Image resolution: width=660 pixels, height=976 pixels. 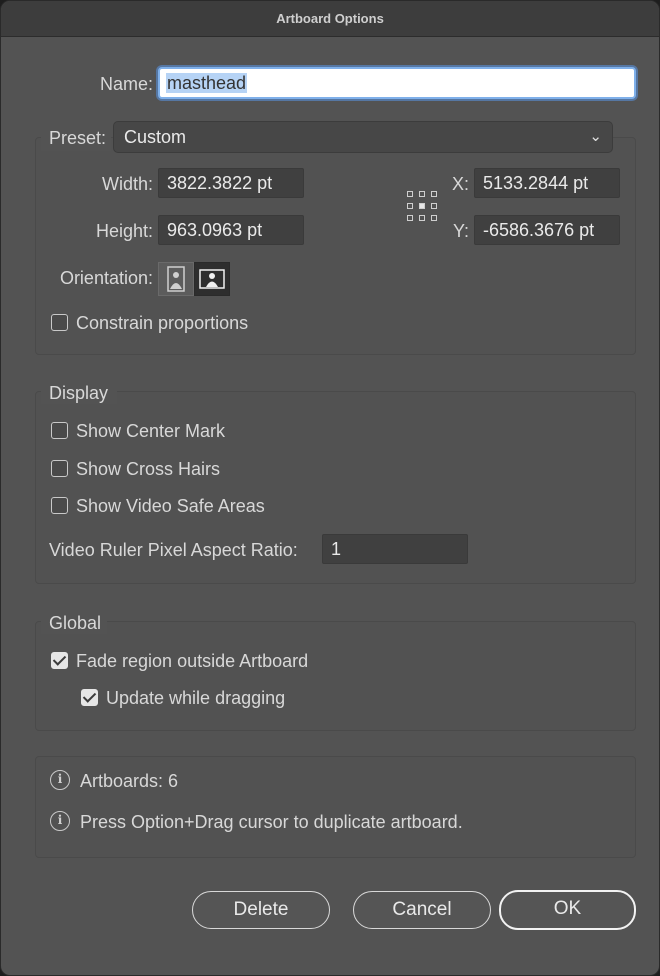 What do you see at coordinates (547, 183) in the screenshot?
I see `x-field: 5133.2844 pt` at bounding box center [547, 183].